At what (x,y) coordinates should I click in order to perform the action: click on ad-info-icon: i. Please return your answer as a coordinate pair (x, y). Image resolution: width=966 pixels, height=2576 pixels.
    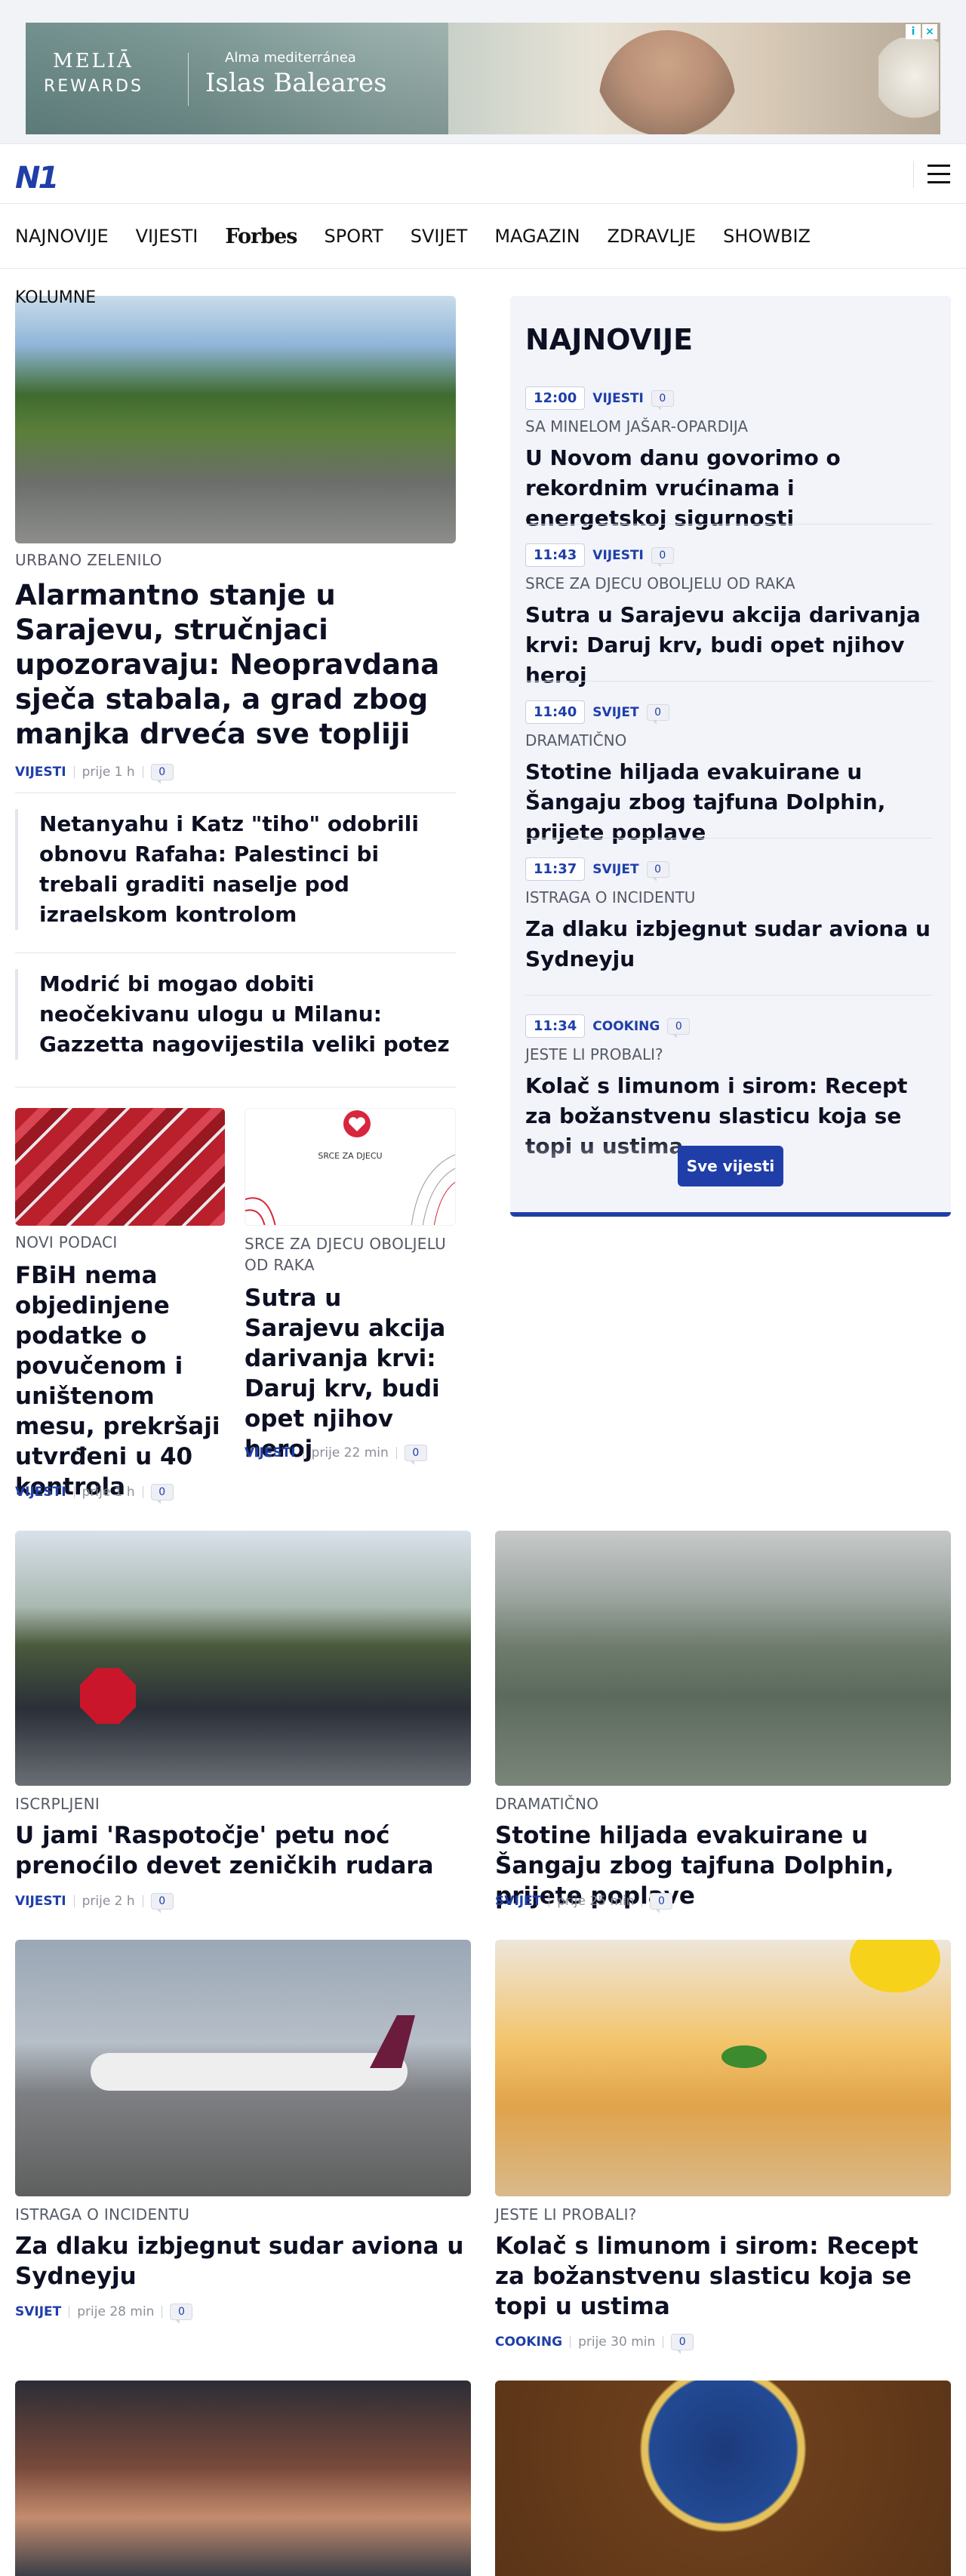
    Looking at the image, I should click on (913, 31).